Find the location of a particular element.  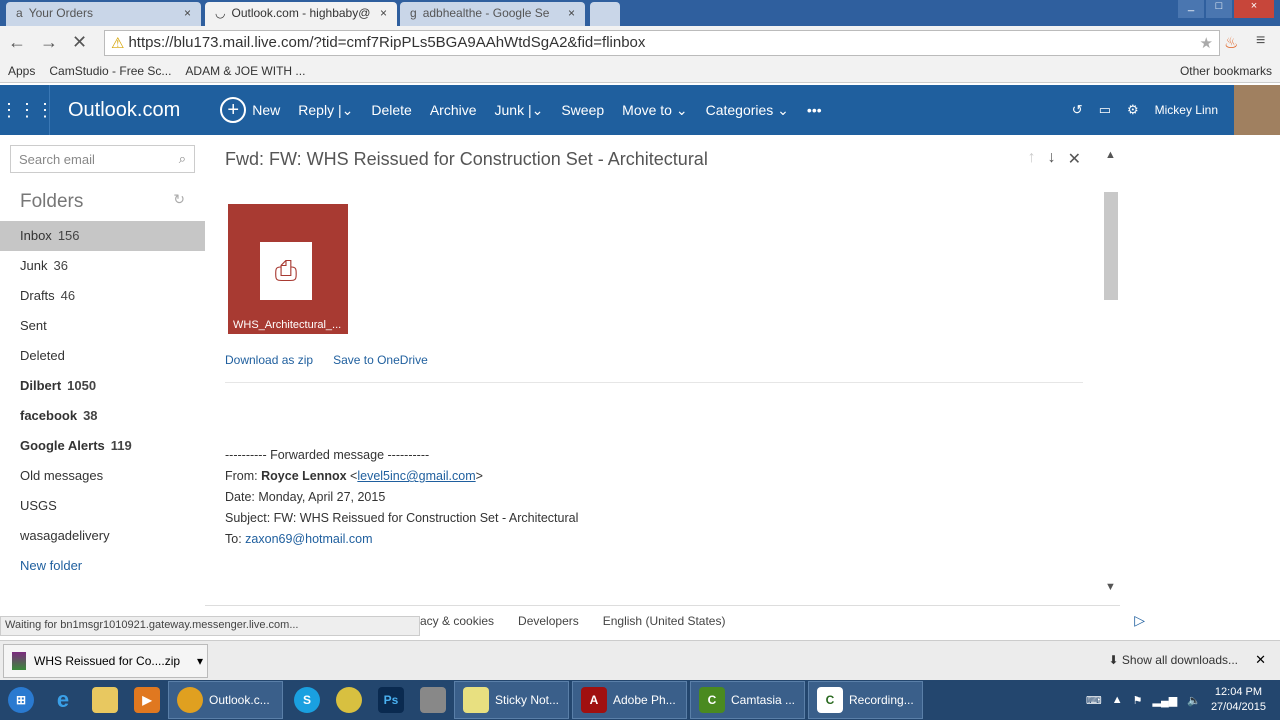

explorer-icon is located at coordinates (105, 700).